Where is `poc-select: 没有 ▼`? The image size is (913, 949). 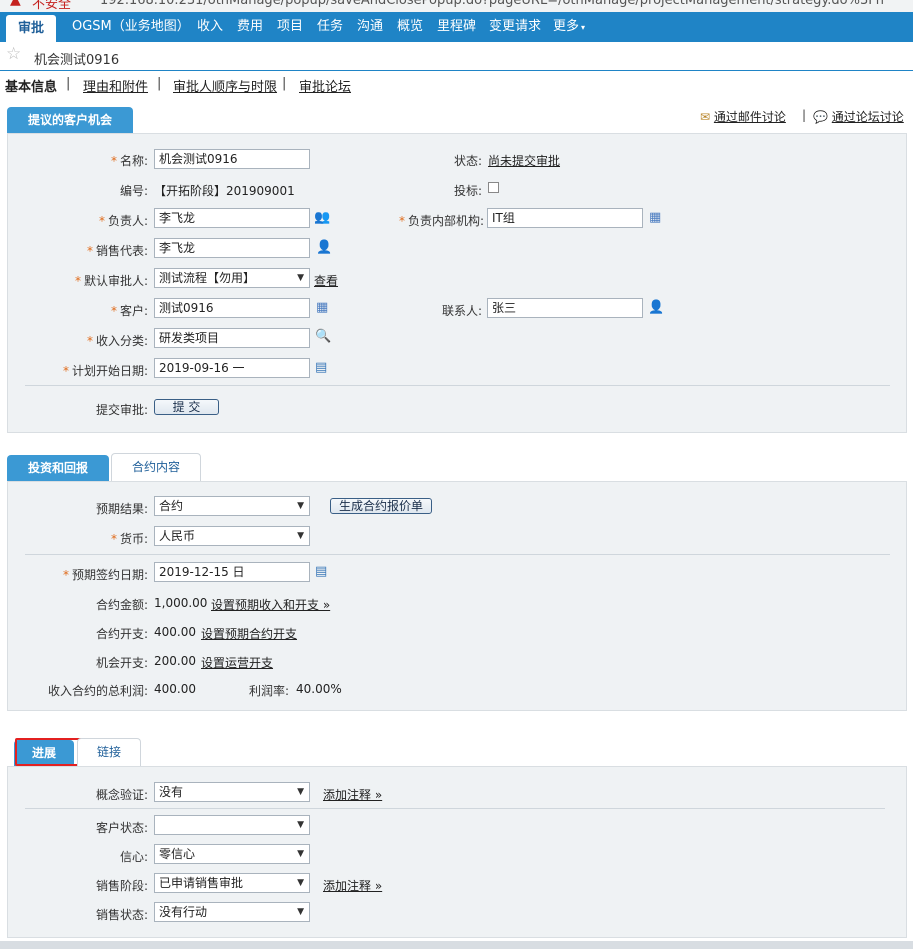 poc-select: 没有 ▼ is located at coordinates (232, 792).